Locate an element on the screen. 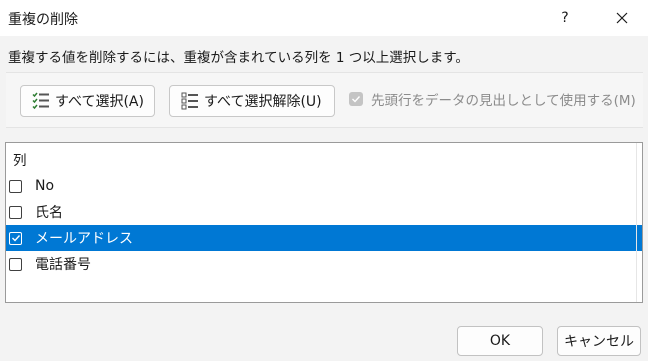 Image resolution: width=648 pixels, height=361 pixels. dialog-title: 重複の削除 is located at coordinates (43, 20).